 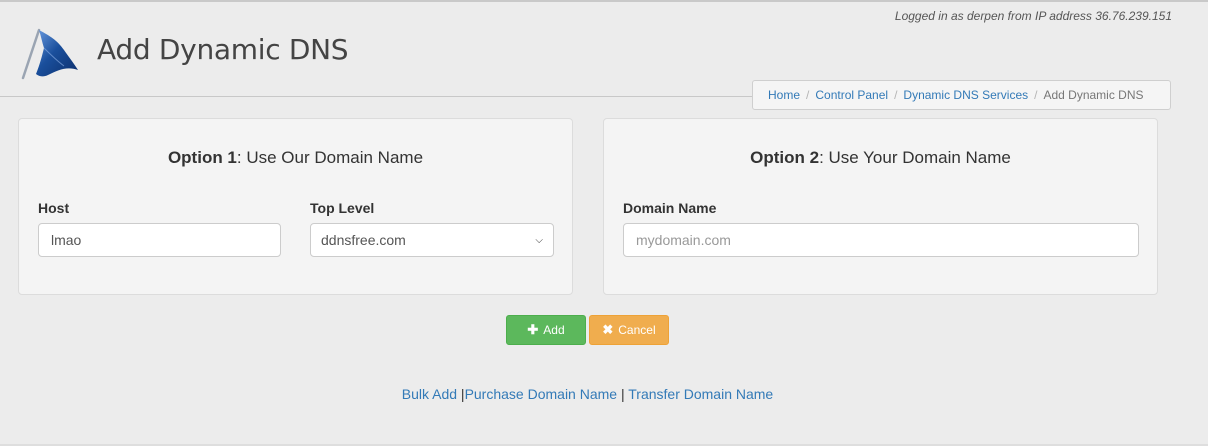 I want to click on option1-title-strong: Option 1, so click(x=202, y=157).